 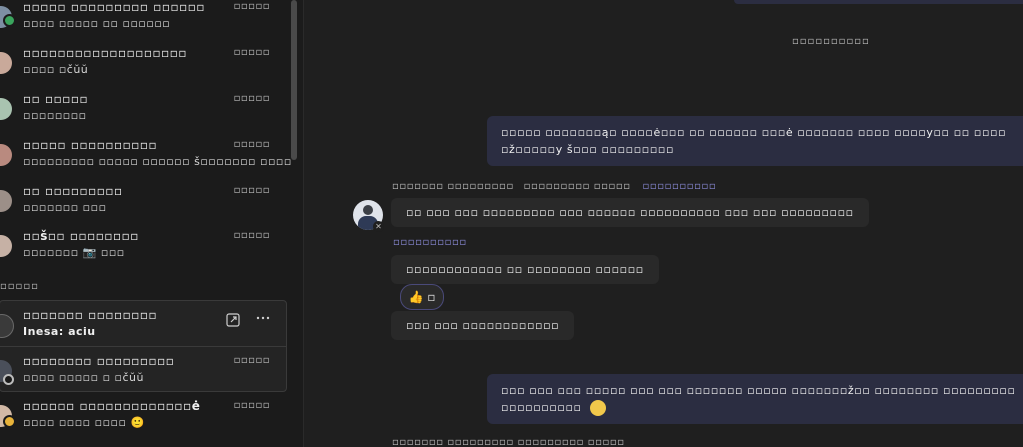 I want to click on chat-name: ▫▫▫▫▫ ▫▫▫▫▫▫▫▫▫ ▫▫▫▫▫▫, so click(x=114, y=7).